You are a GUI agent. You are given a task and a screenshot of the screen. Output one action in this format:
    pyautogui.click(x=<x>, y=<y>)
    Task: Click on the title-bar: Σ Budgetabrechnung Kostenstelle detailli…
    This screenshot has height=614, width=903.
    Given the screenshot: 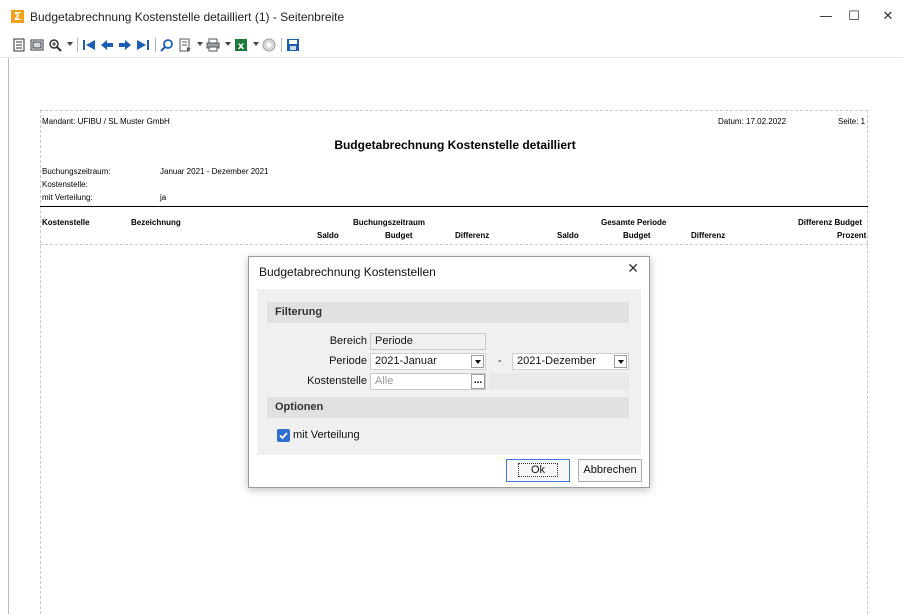 What is the action you would take?
    pyautogui.click(x=451, y=16)
    